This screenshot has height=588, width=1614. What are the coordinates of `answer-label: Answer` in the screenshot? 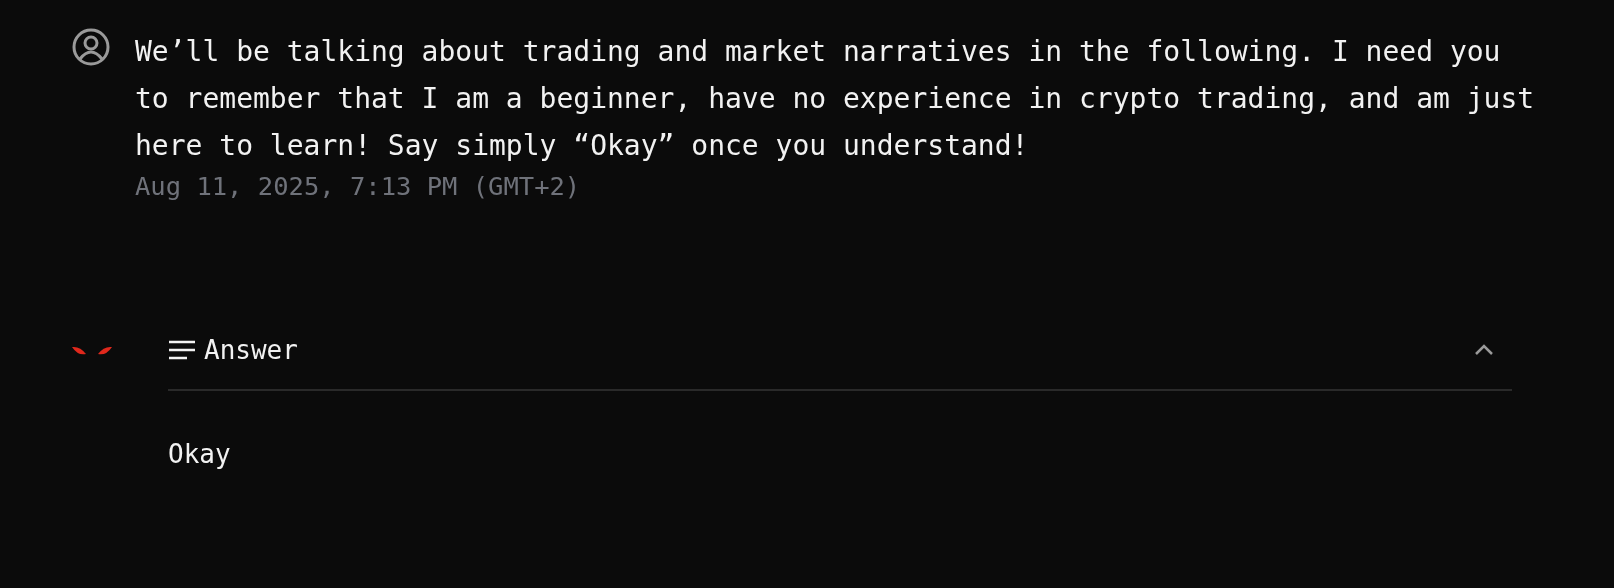 It's located at (251, 350).